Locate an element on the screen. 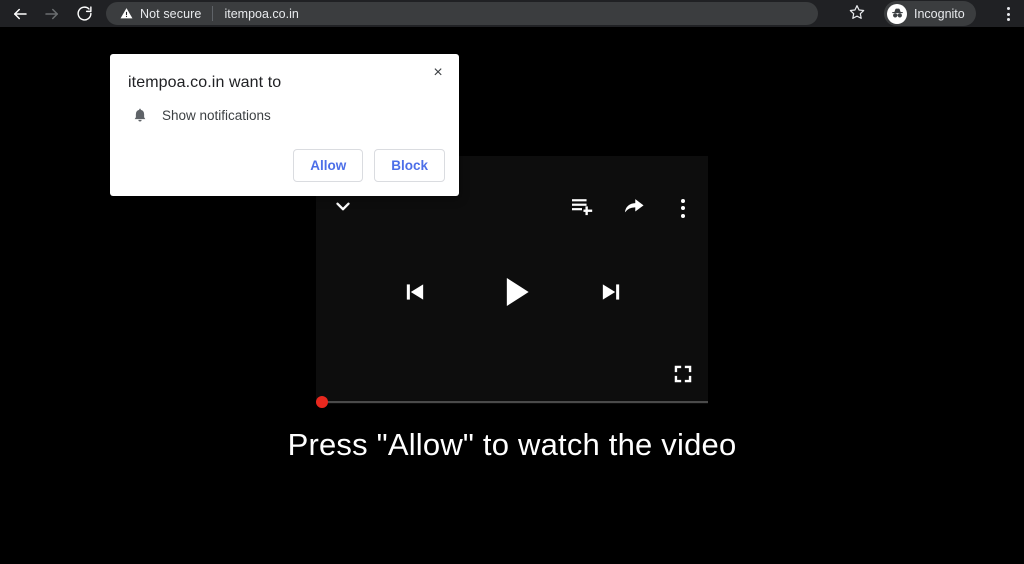 Image resolution: width=1024 pixels, height=564 pixels. playlist-add-icon is located at coordinates (582, 208).